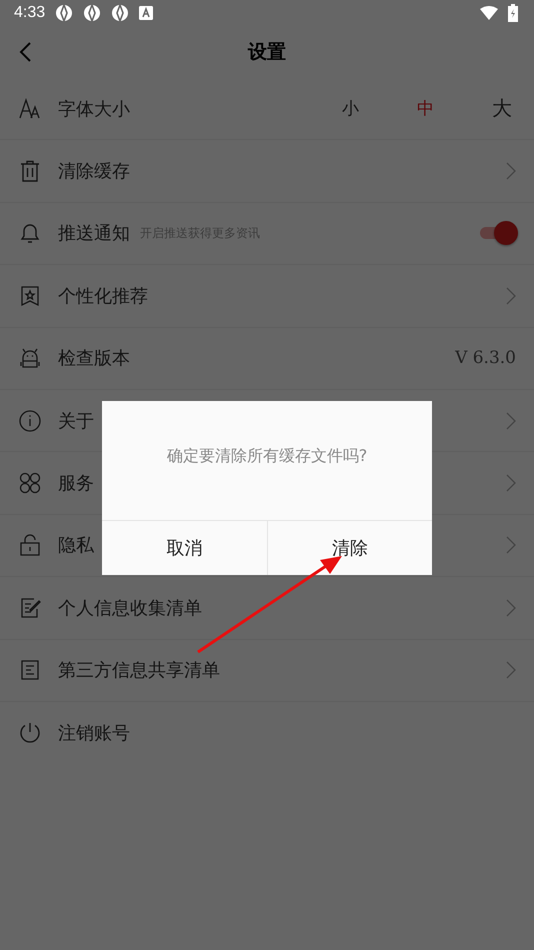 This screenshot has height=950, width=534. Describe the element at coordinates (425, 108) in the screenshot. I see `font-size-option: 中` at that location.